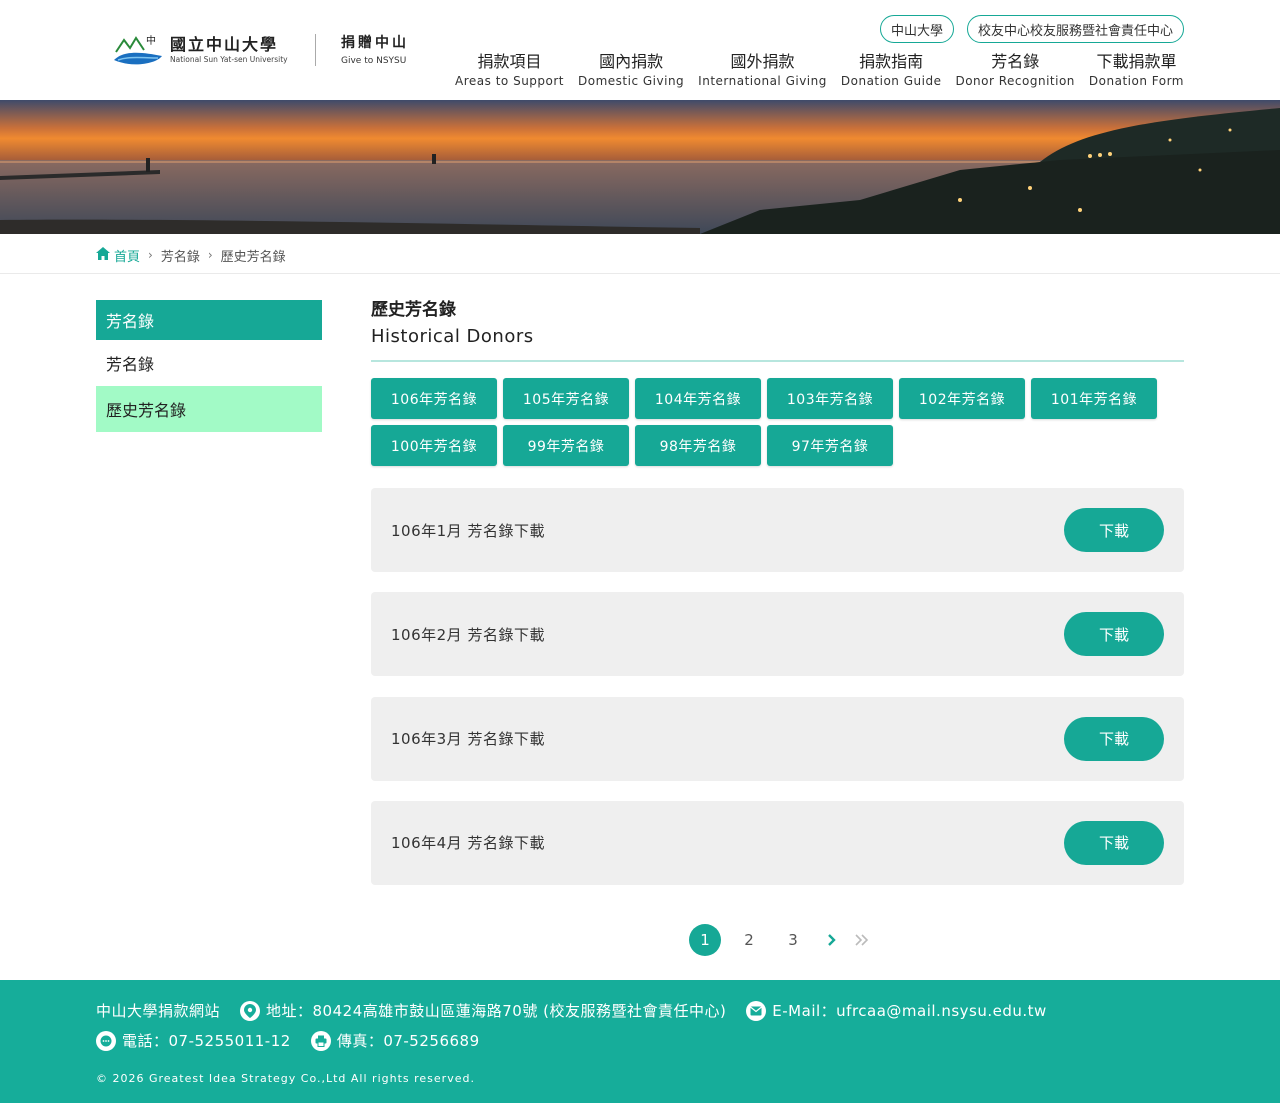 This screenshot has height=1103, width=1280. Describe the element at coordinates (705, 940) in the screenshot. I see `page-1: 1` at that location.